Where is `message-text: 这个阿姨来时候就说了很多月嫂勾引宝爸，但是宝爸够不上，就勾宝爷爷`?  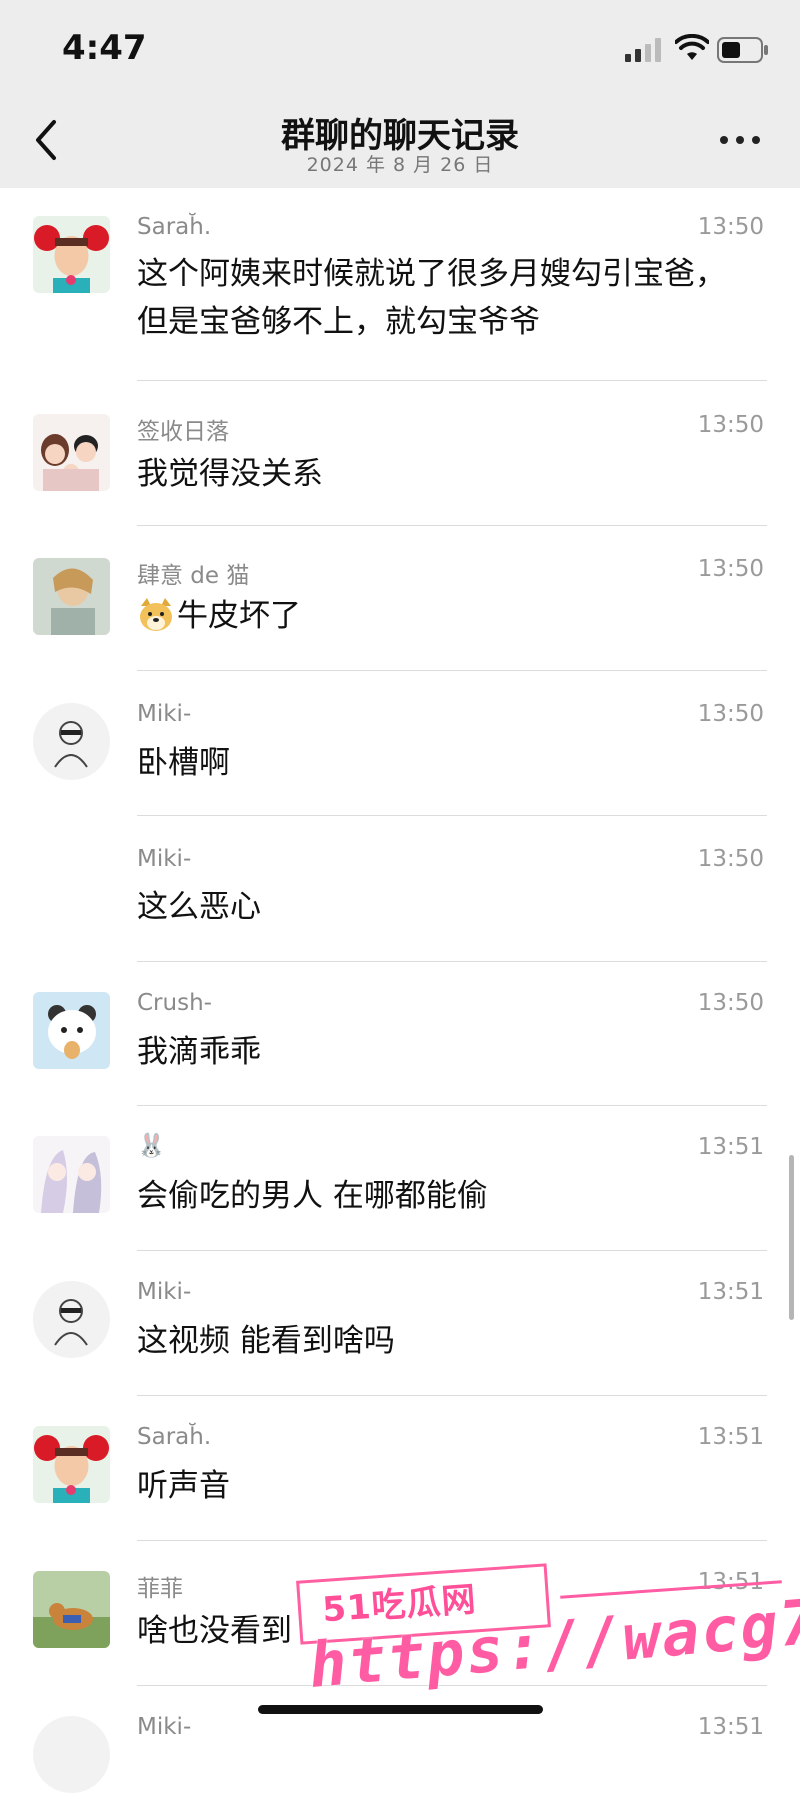 message-text: 这个阿姨来时候就说了很多月嫂勾引宝爸，但是宝爸够不上，就勾宝爷爷 is located at coordinates (431, 298).